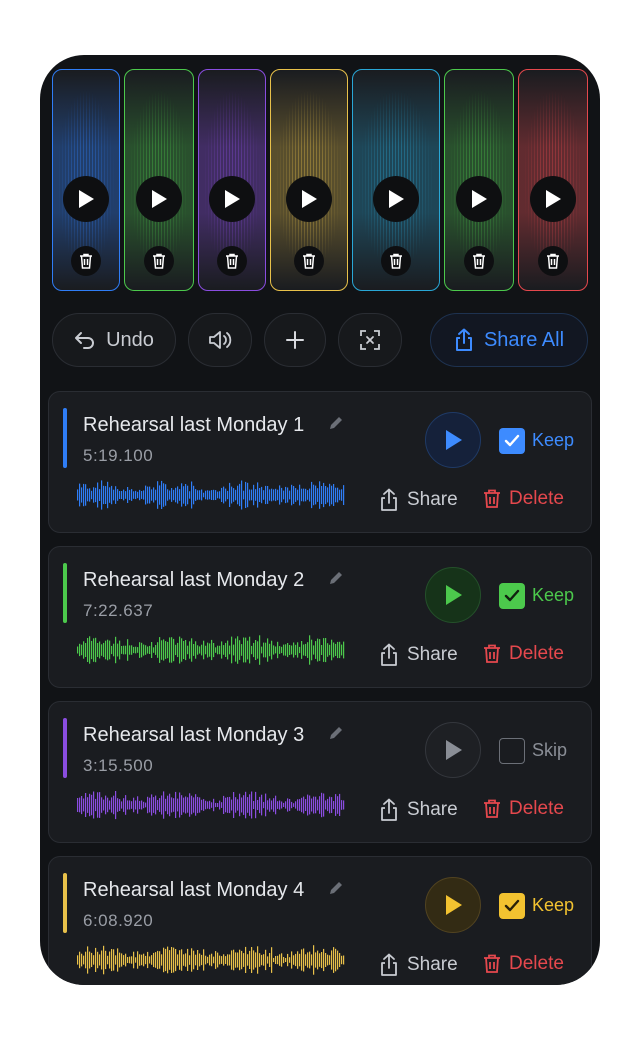  I want to click on recording-duration: 6:08.920, so click(118, 920).